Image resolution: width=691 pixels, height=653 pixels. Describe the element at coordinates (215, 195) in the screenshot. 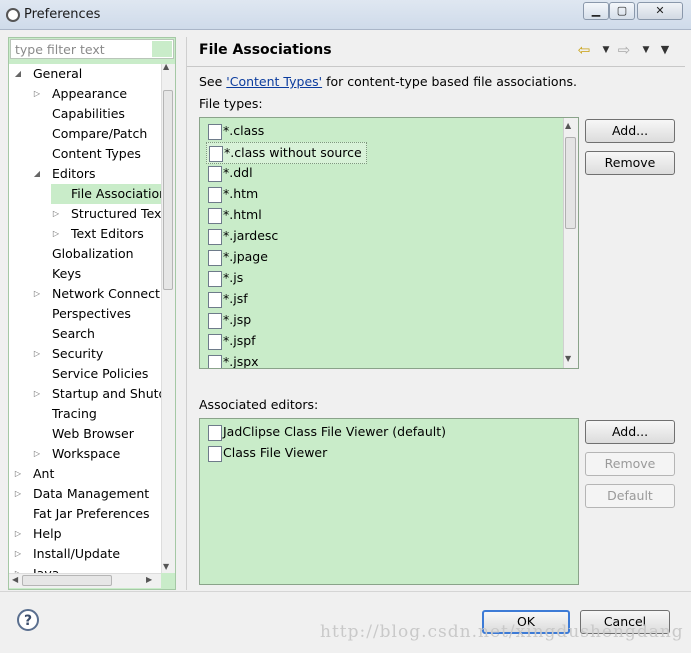

I see `html-file-icon` at that location.